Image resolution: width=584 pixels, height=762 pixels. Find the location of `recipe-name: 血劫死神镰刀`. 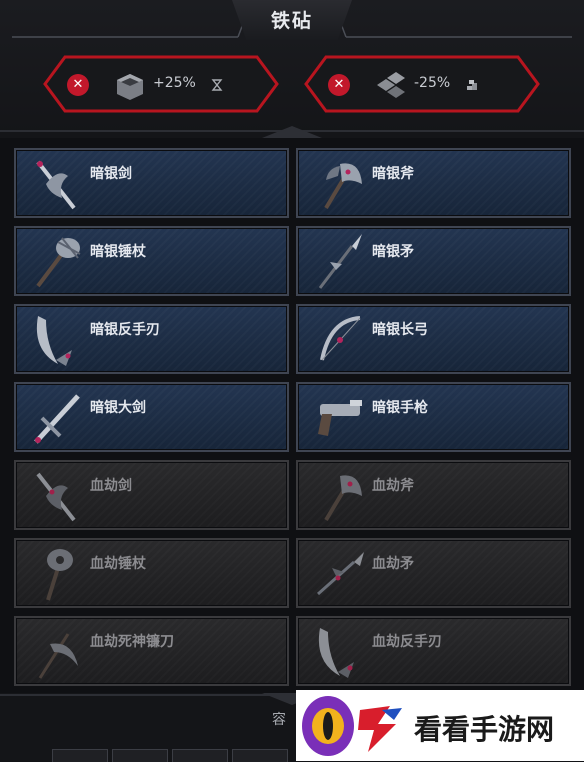

recipe-name: 血劫死神镰刀 is located at coordinates (132, 642).